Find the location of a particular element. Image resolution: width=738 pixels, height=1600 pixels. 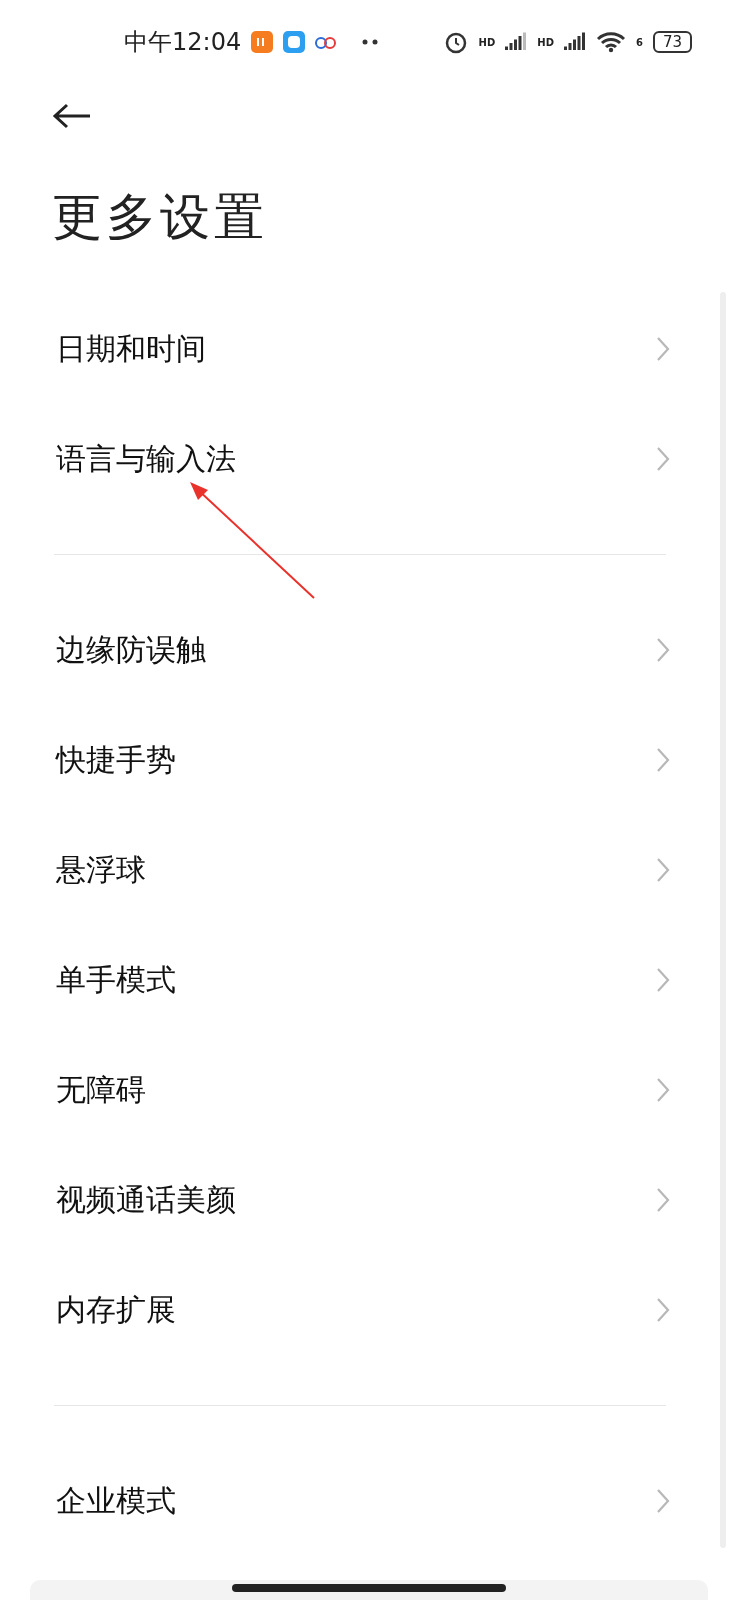

settings-item: 悬浮球 is located at coordinates (356, 870).